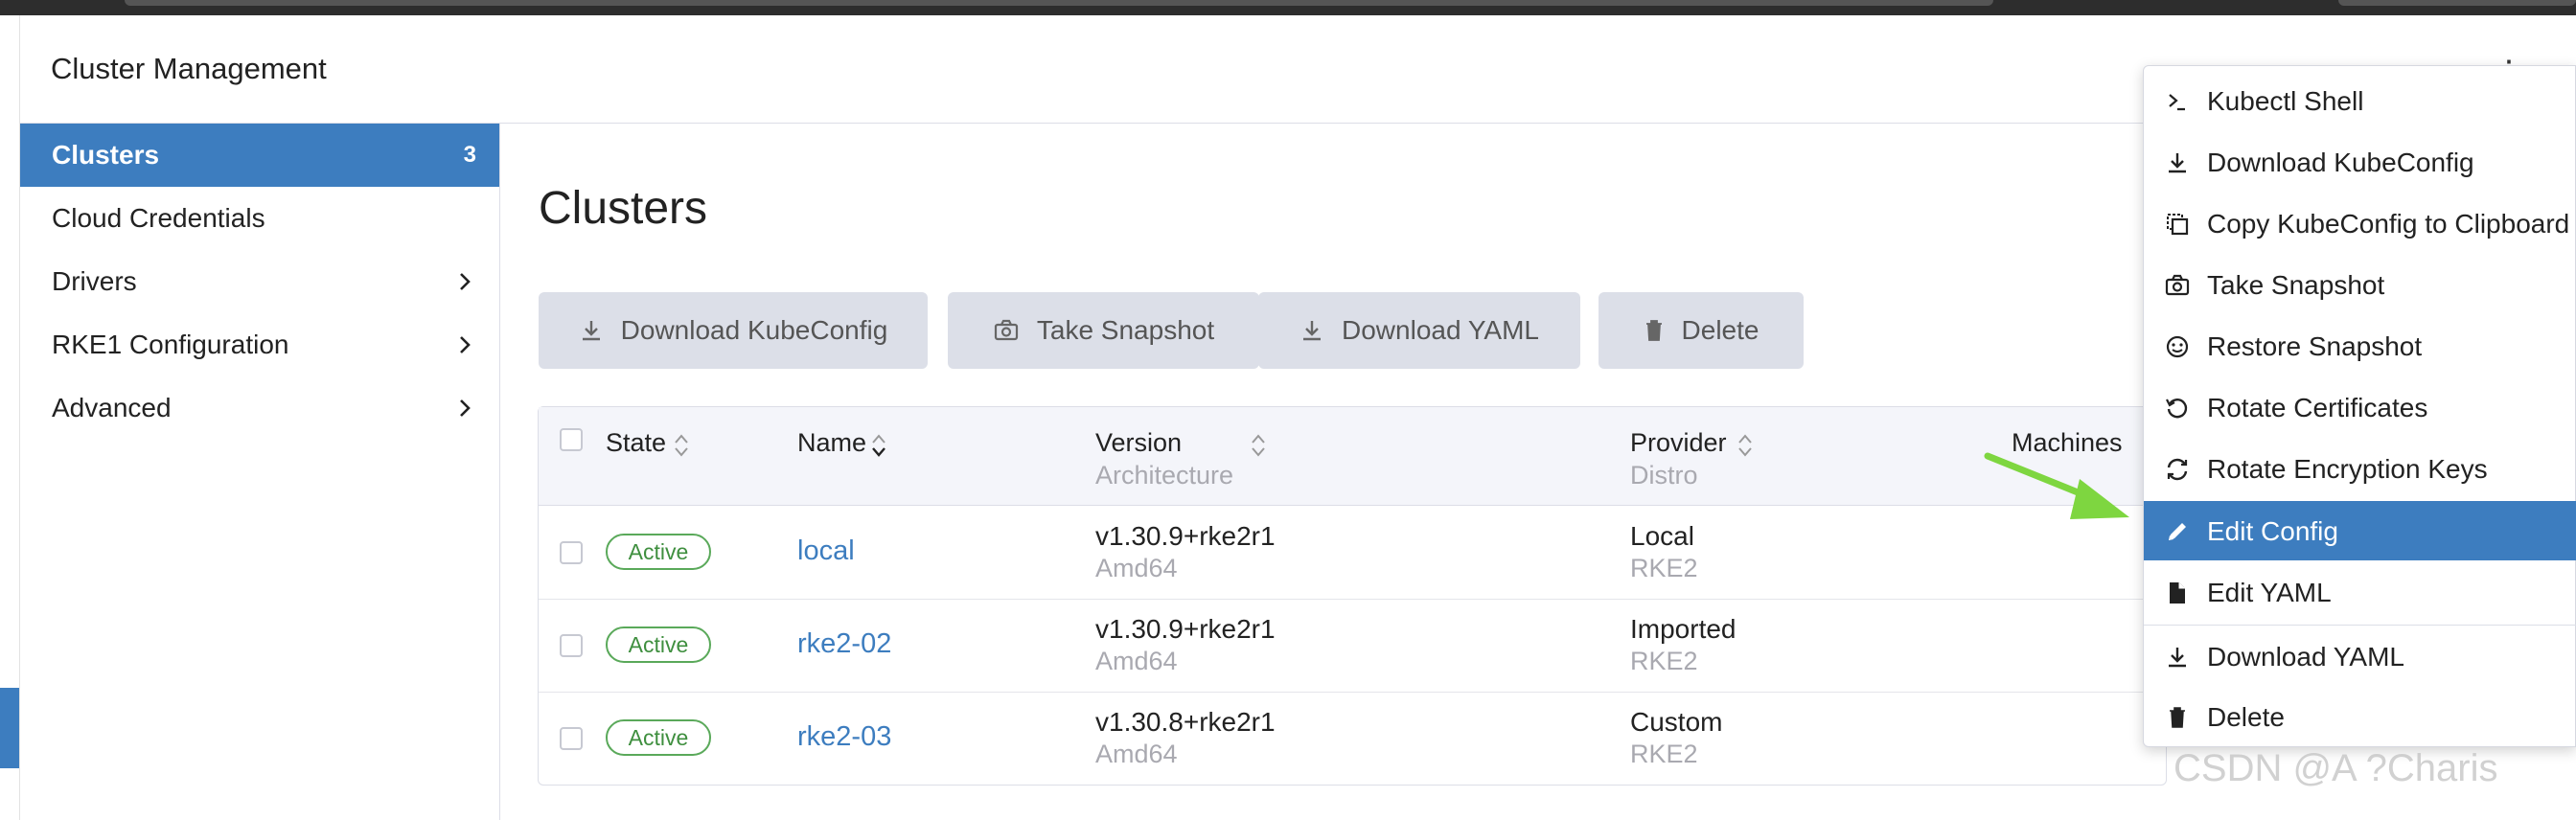 The image size is (2576, 820). Describe the element at coordinates (2336, 768) in the screenshot. I see `watermark: CSDN @A ?Charis` at that location.